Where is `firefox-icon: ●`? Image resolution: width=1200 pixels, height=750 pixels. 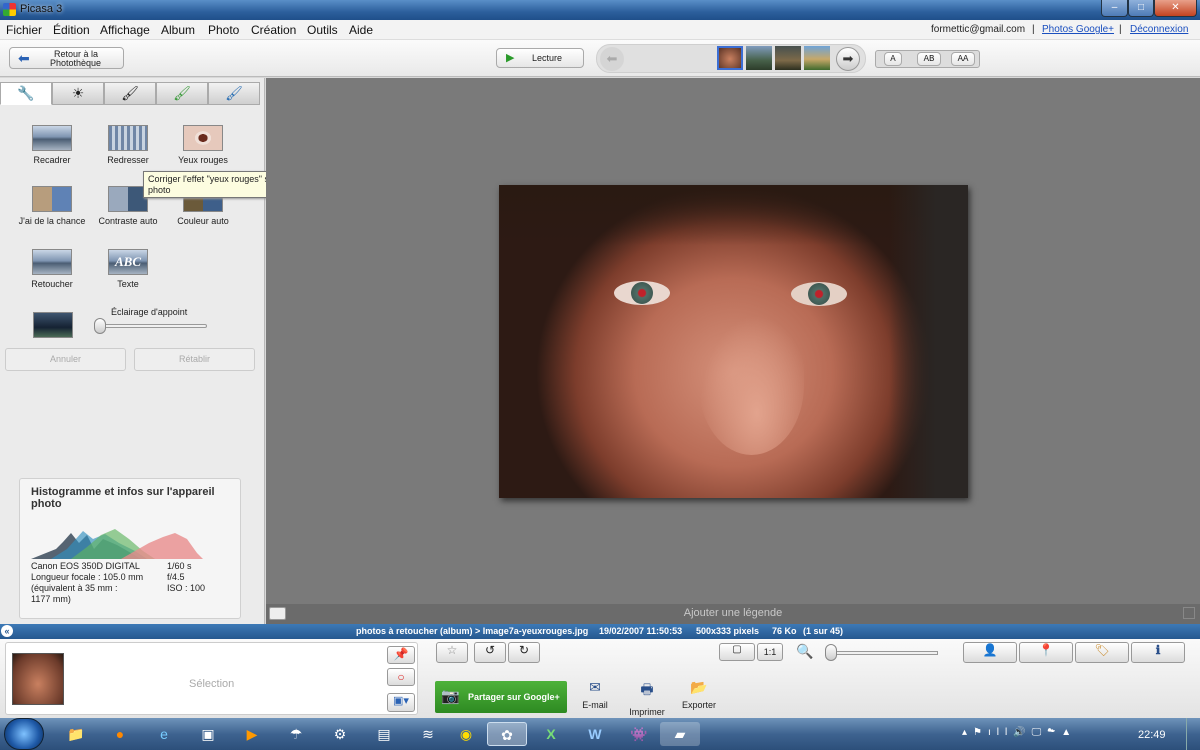 firefox-icon: ● is located at coordinates (120, 734).